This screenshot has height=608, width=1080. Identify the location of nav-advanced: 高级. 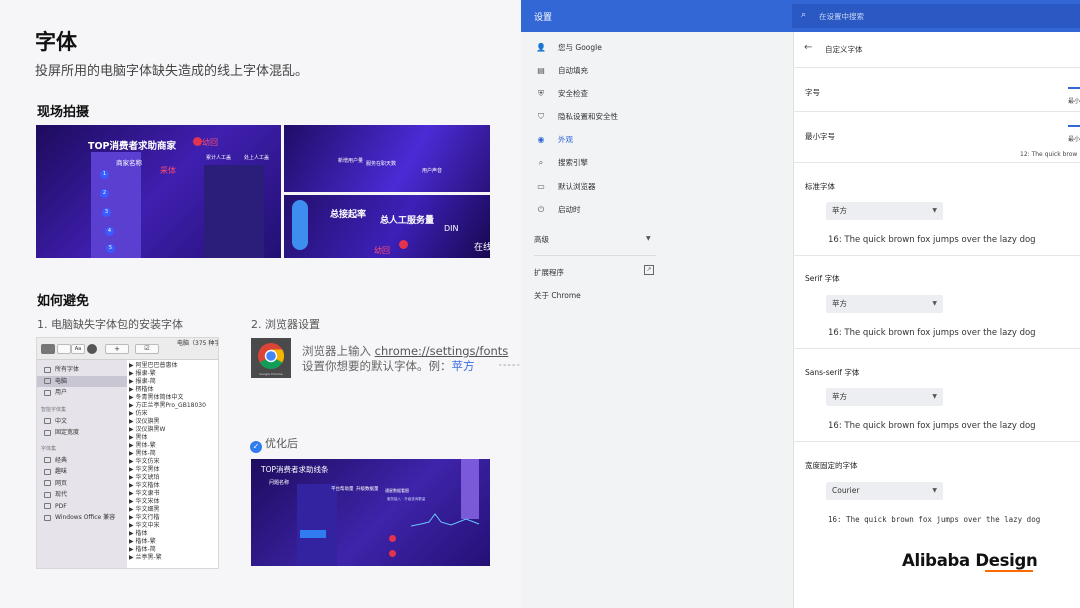
(541, 239).